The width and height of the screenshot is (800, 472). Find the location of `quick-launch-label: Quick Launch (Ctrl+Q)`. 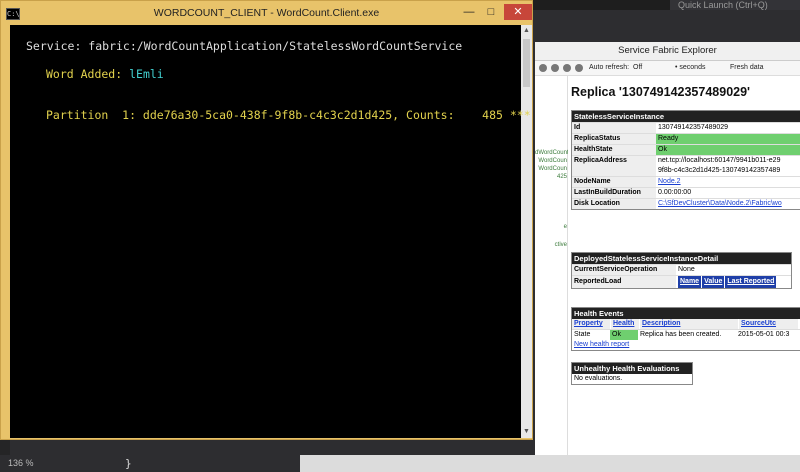

quick-launch-label: Quick Launch (Ctrl+Q) is located at coordinates (723, 5).